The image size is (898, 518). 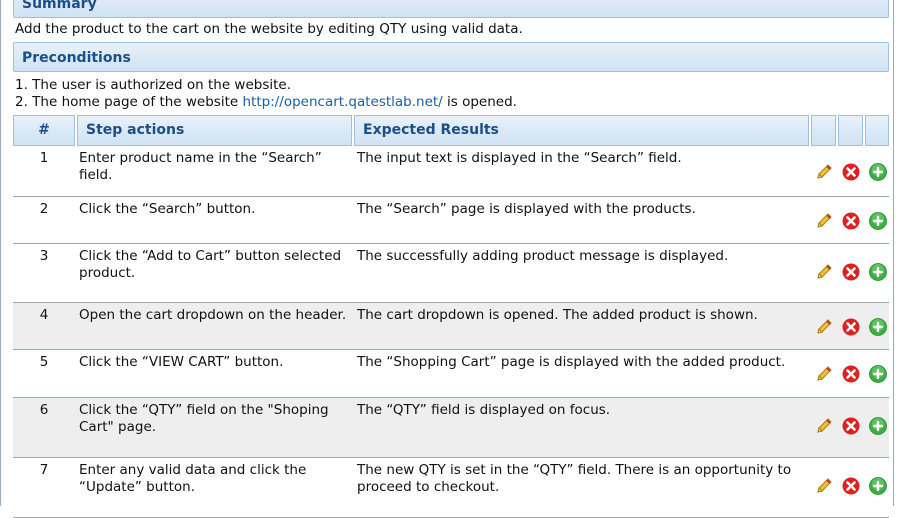 What do you see at coordinates (823, 130) in the screenshot?
I see `column-header-edit` at bounding box center [823, 130].